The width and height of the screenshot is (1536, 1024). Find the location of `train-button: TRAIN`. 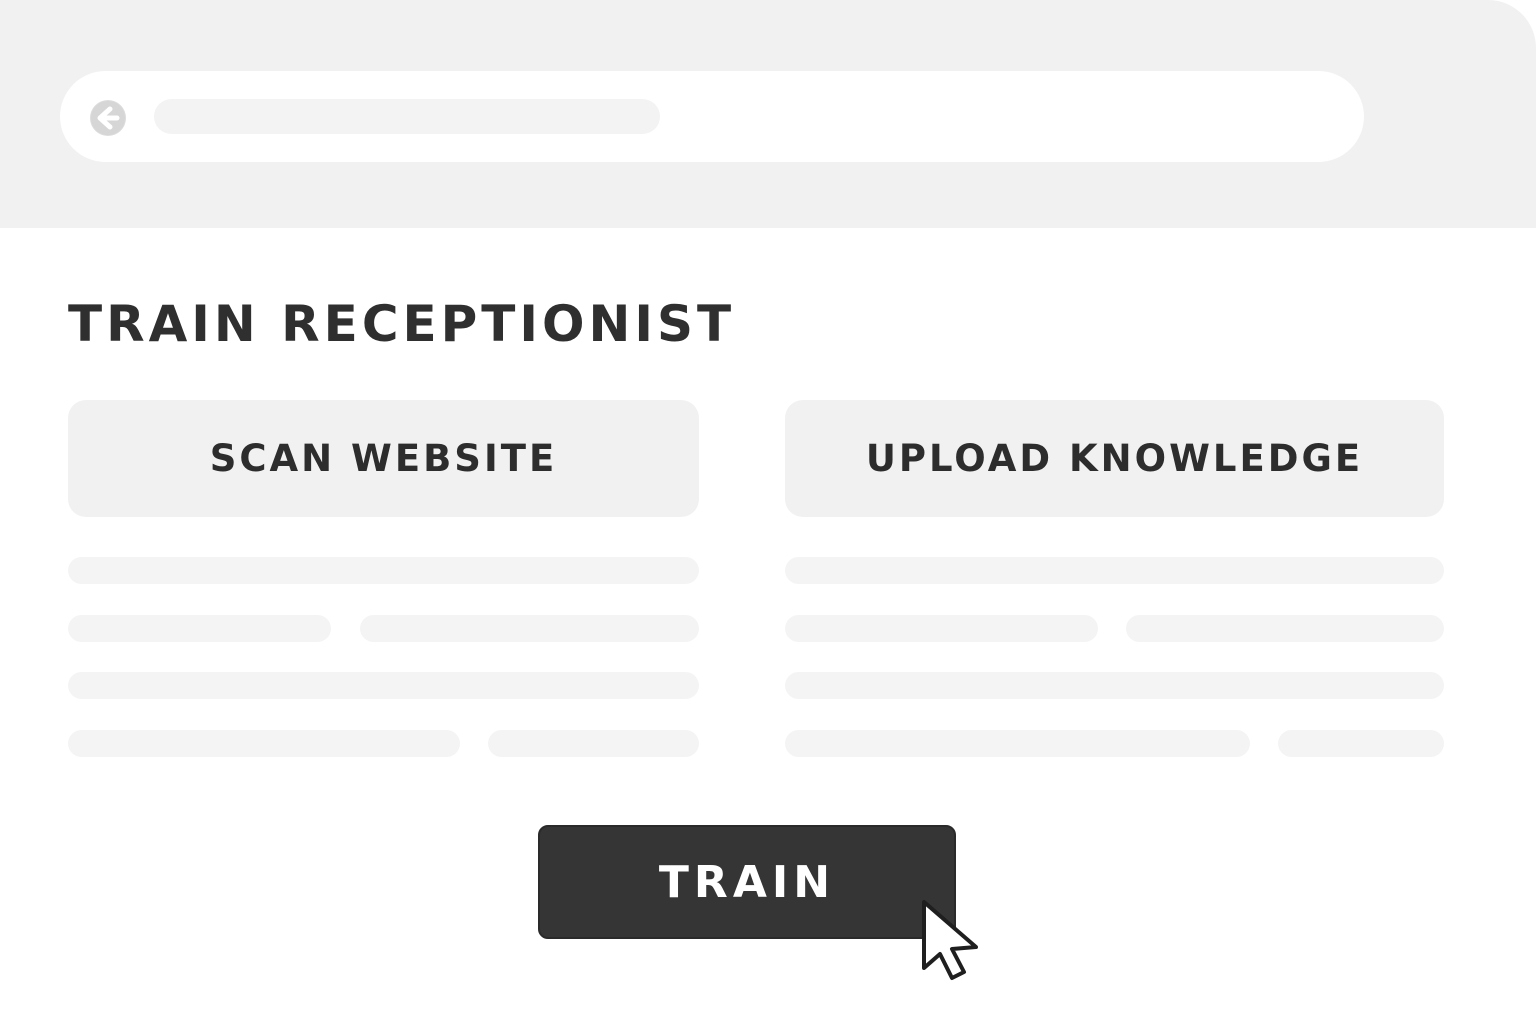

train-button: TRAIN is located at coordinates (747, 882).